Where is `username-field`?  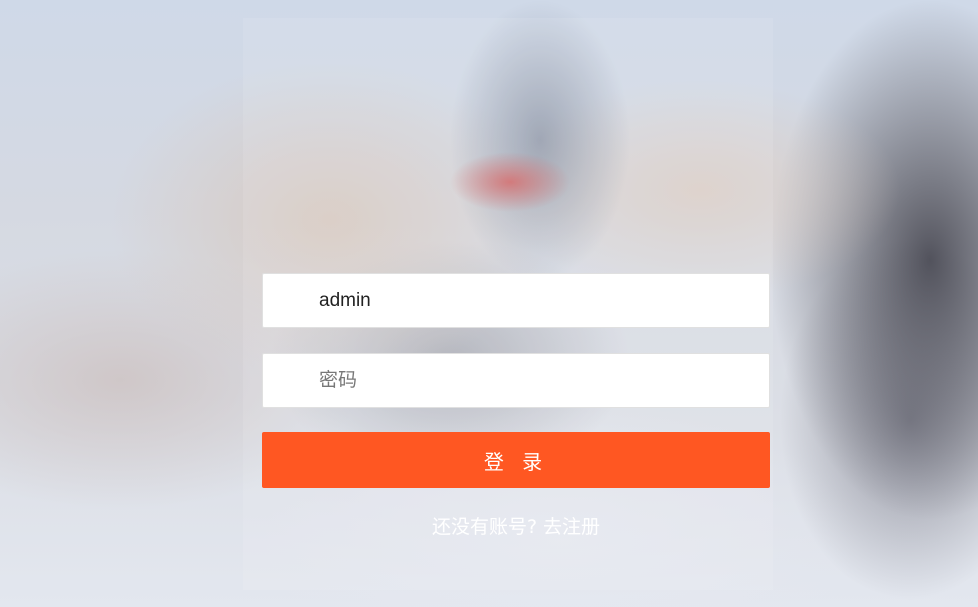 username-field is located at coordinates (516, 300).